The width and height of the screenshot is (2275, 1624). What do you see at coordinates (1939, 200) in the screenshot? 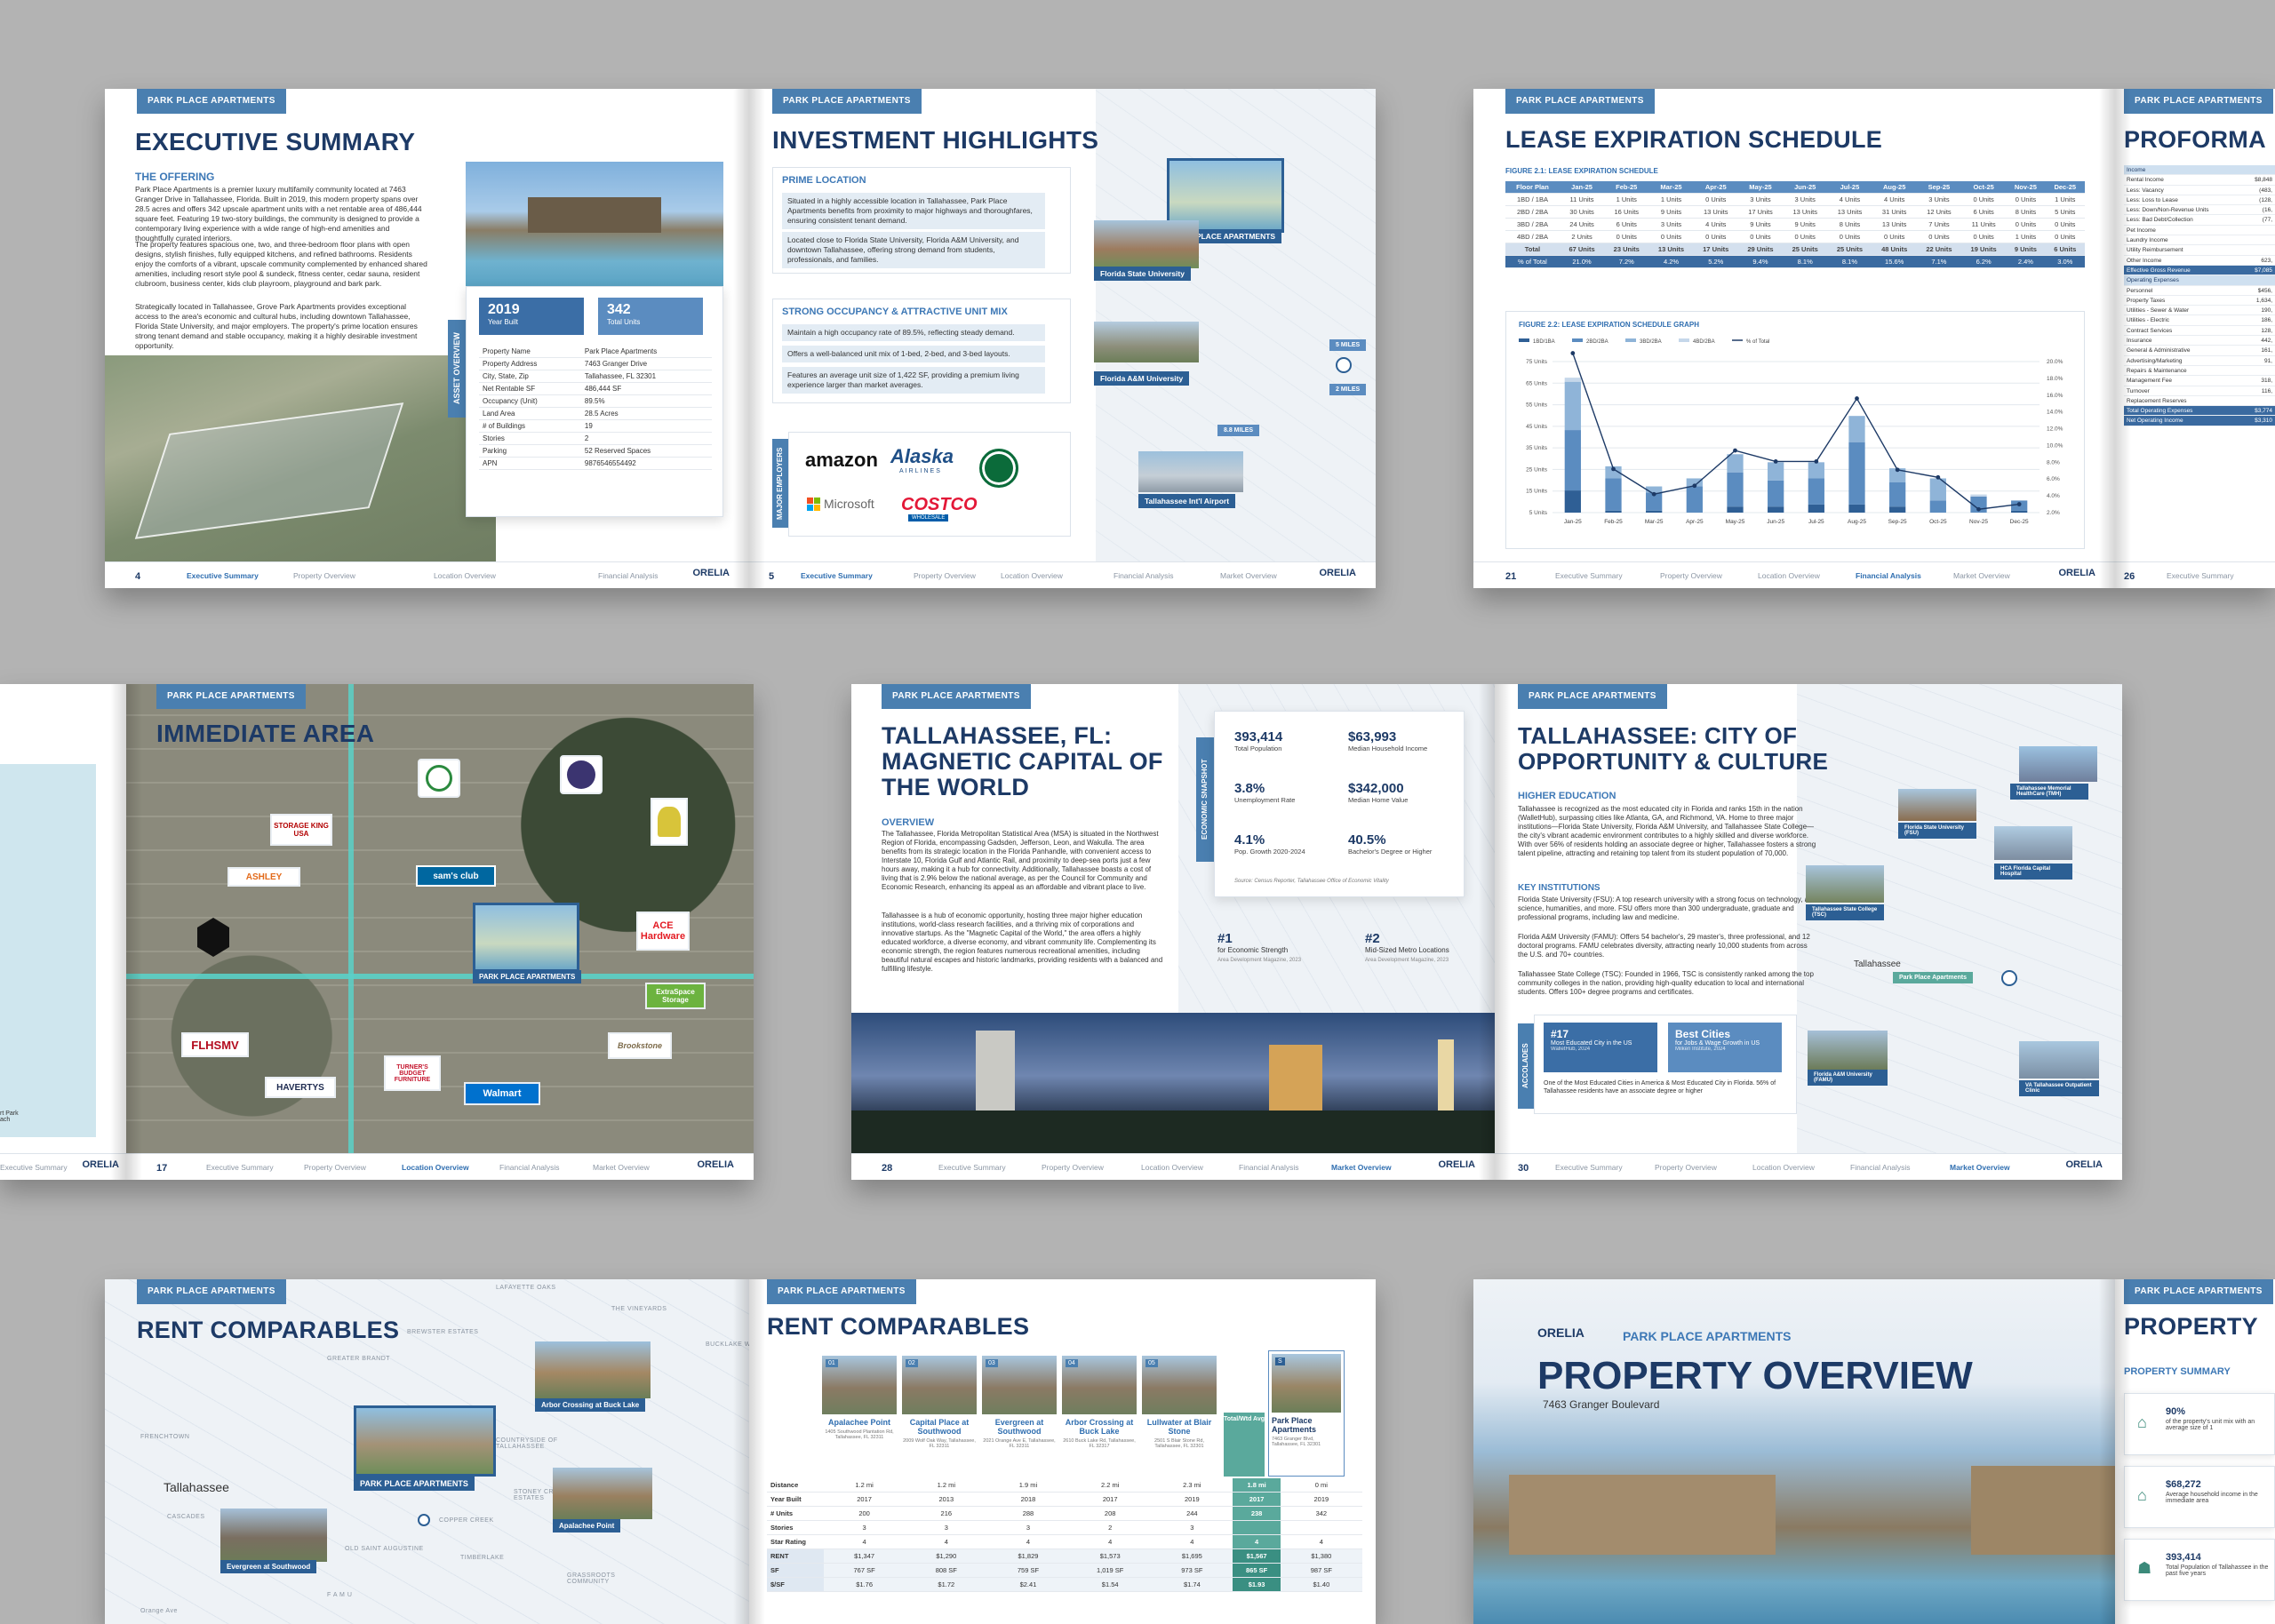
I see `table-cell: 3 Units` at bounding box center [1939, 200].